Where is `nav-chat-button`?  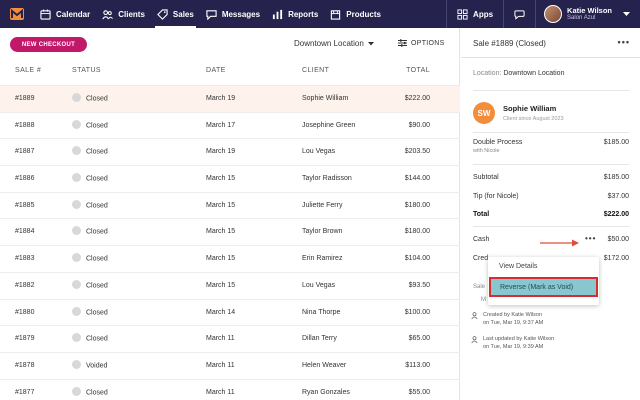
nav-chat-button is located at coordinates (519, 14).